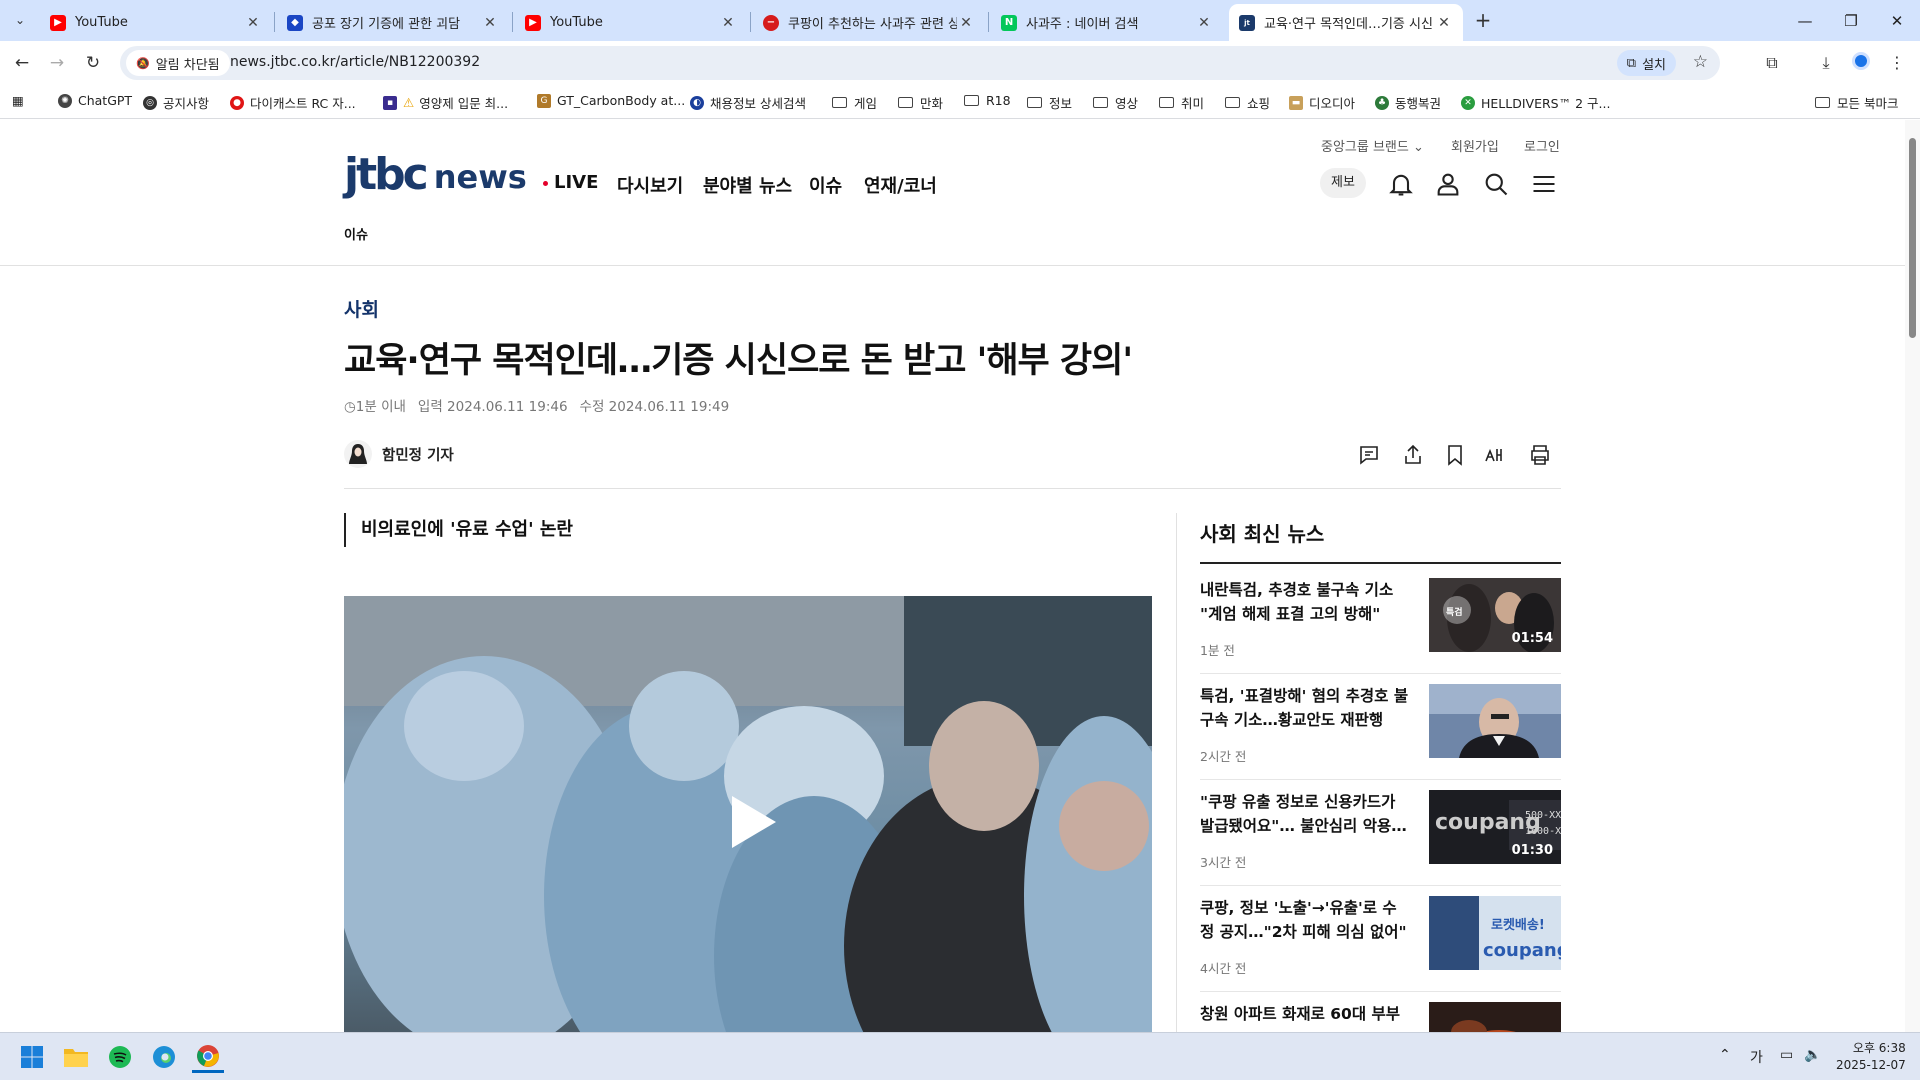 This screenshot has width=1920, height=1080. What do you see at coordinates (361, 308) in the screenshot?
I see `article-section-label: 사회` at bounding box center [361, 308].